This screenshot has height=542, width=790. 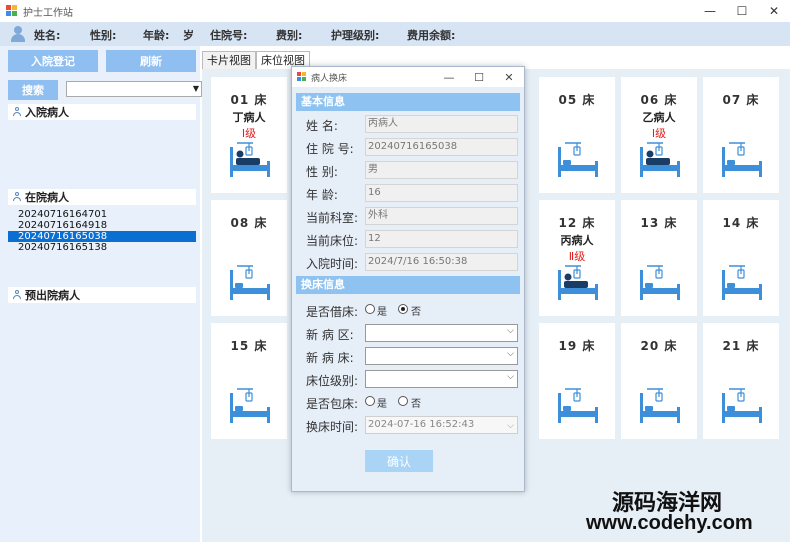 What do you see at coordinates (322, 195) in the screenshot?
I see `info-field-label: 年 龄:` at bounding box center [322, 195].